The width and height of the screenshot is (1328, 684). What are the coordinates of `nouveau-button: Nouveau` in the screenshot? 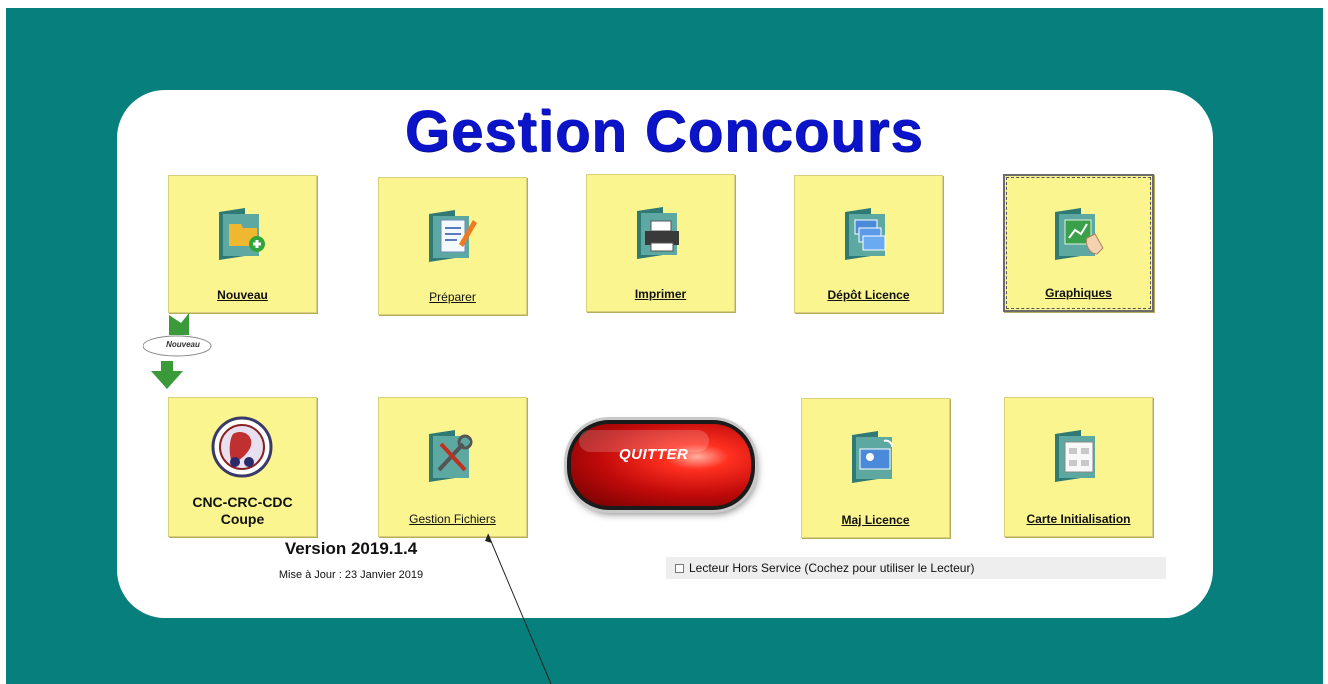 It's located at (242, 244).